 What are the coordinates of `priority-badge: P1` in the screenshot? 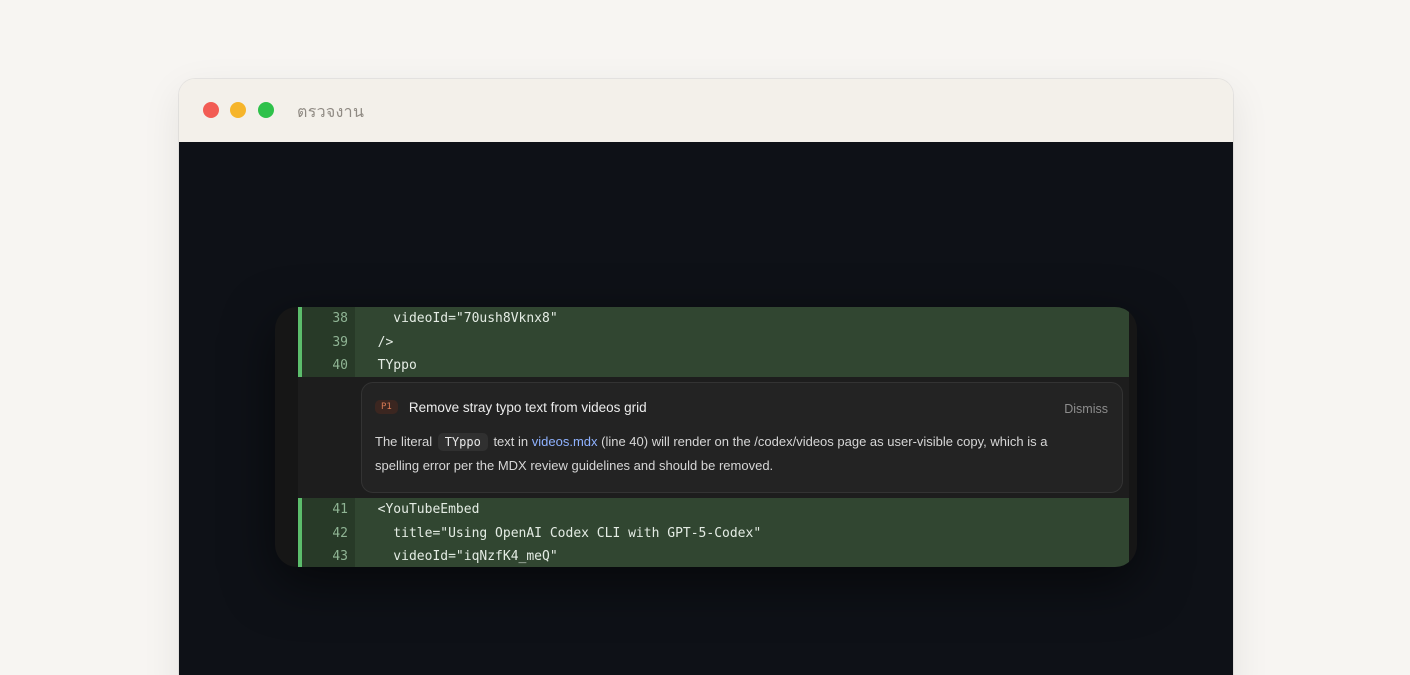 It's located at (386, 407).